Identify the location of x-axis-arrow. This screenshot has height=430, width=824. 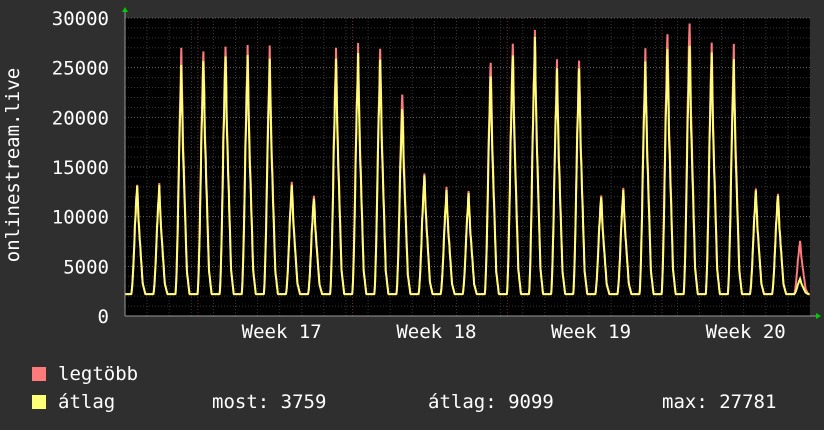
(818, 316).